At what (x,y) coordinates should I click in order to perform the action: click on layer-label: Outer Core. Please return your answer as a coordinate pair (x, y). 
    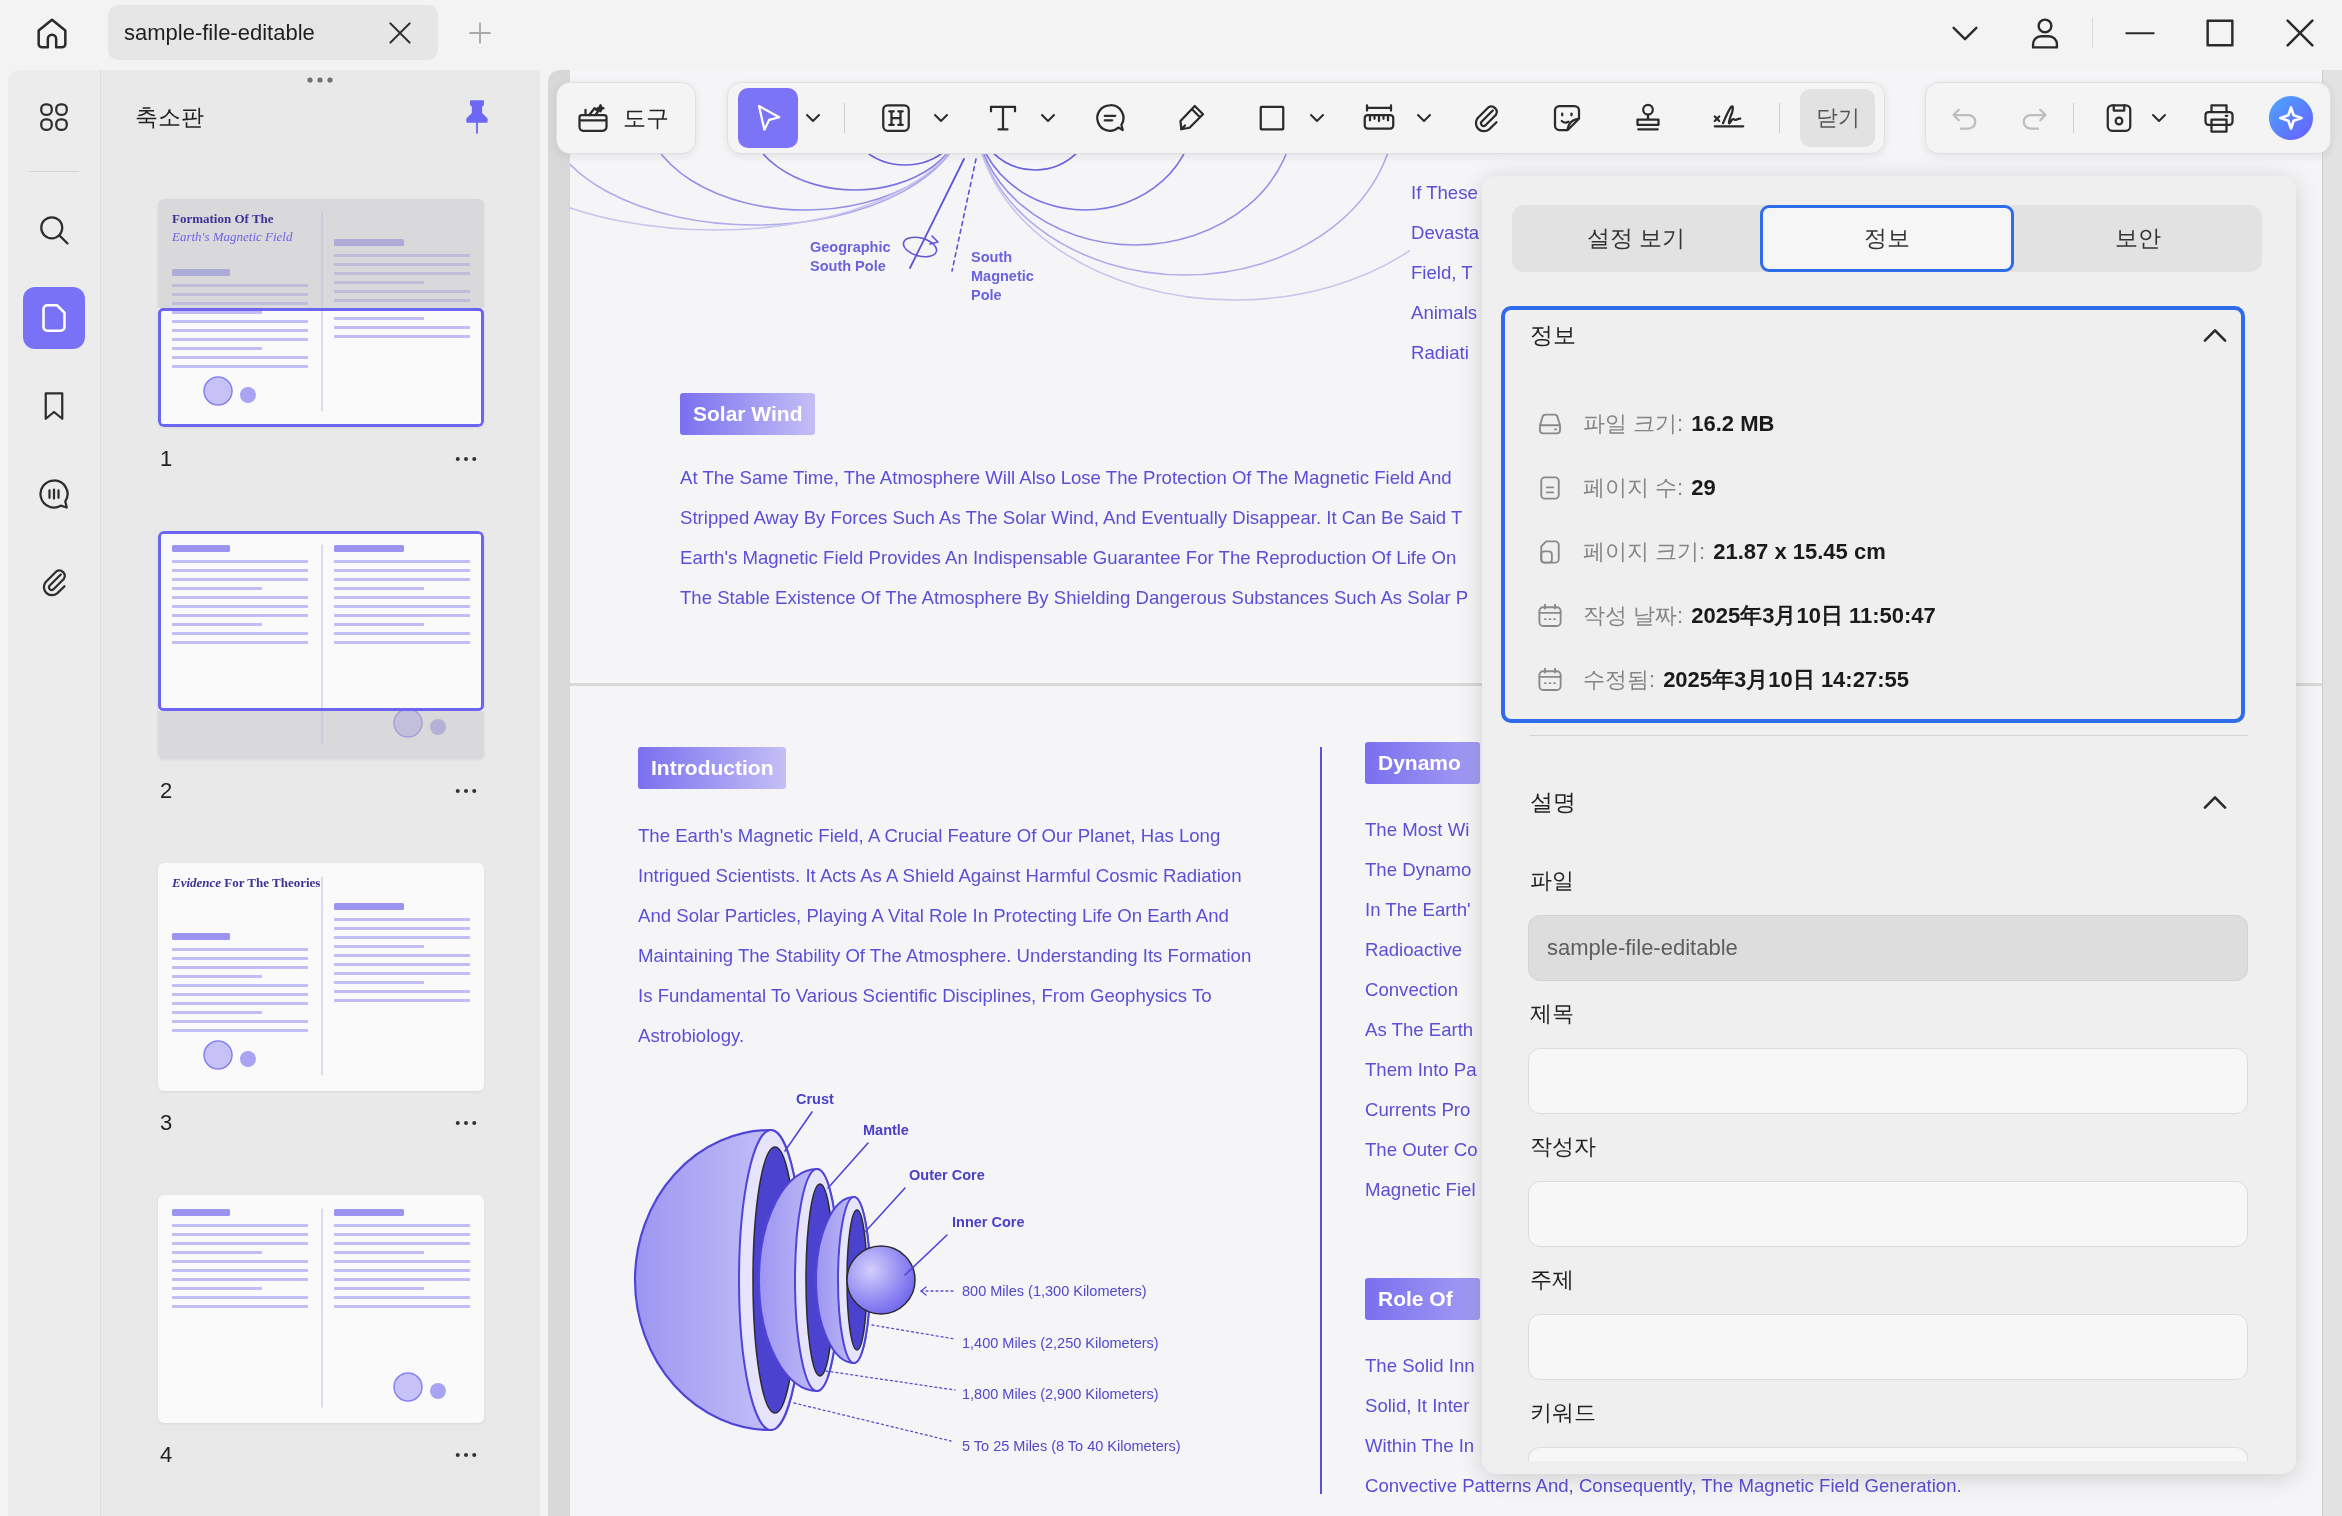
    Looking at the image, I should click on (947, 1175).